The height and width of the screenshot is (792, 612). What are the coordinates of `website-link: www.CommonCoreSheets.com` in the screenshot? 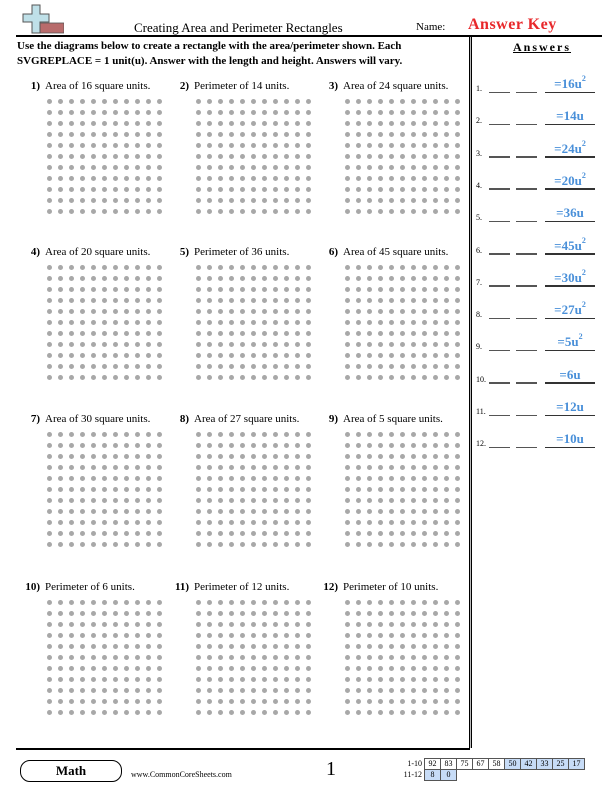 It's located at (181, 774).